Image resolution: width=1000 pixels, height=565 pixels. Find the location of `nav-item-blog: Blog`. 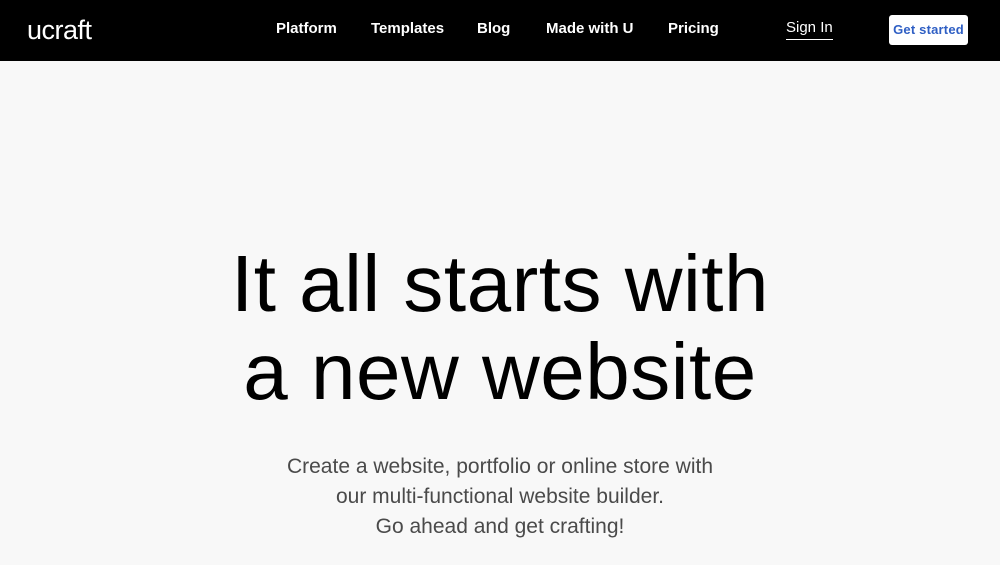

nav-item-blog: Blog is located at coordinates (493, 29).